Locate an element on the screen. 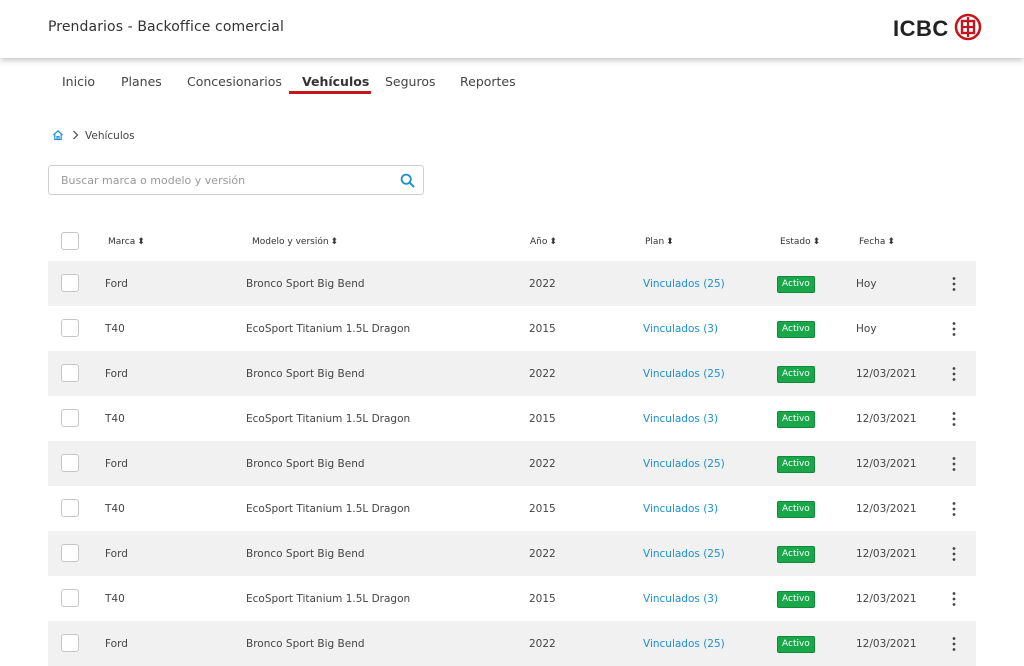  active-tab-indicator is located at coordinates (330, 92).